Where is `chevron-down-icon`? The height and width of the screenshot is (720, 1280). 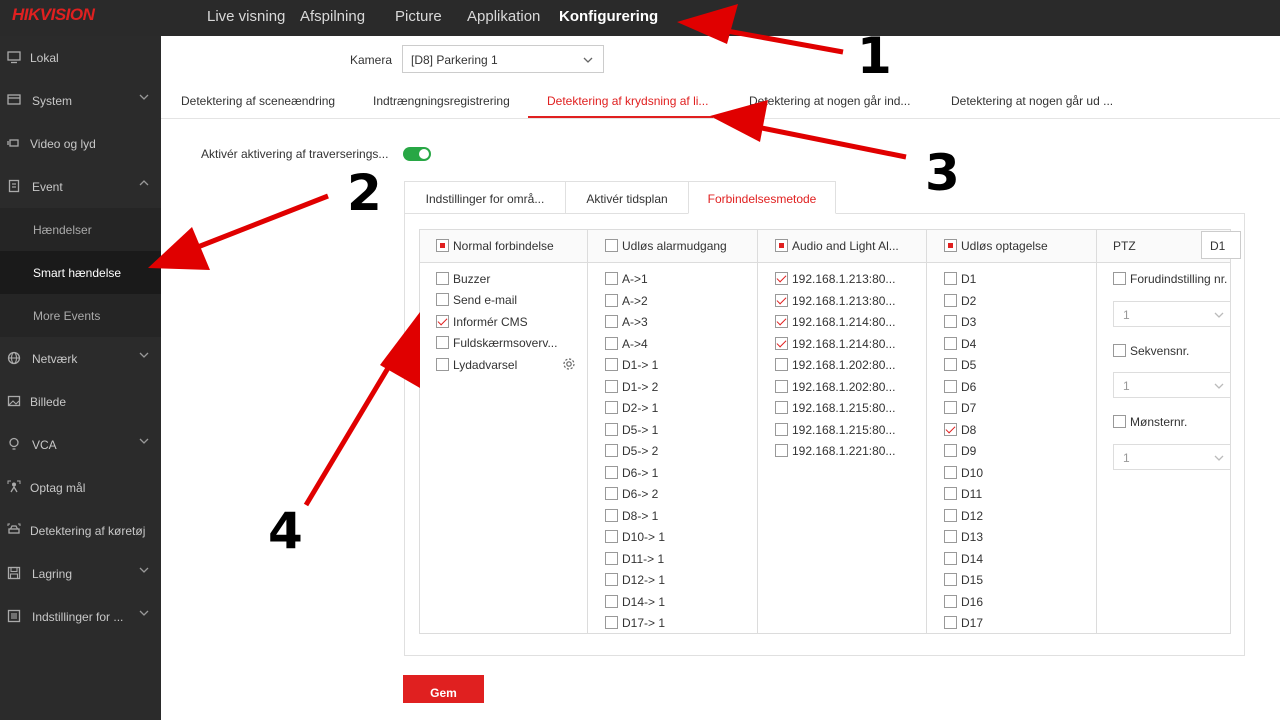
chevron-down-icon is located at coordinates (1219, 386).